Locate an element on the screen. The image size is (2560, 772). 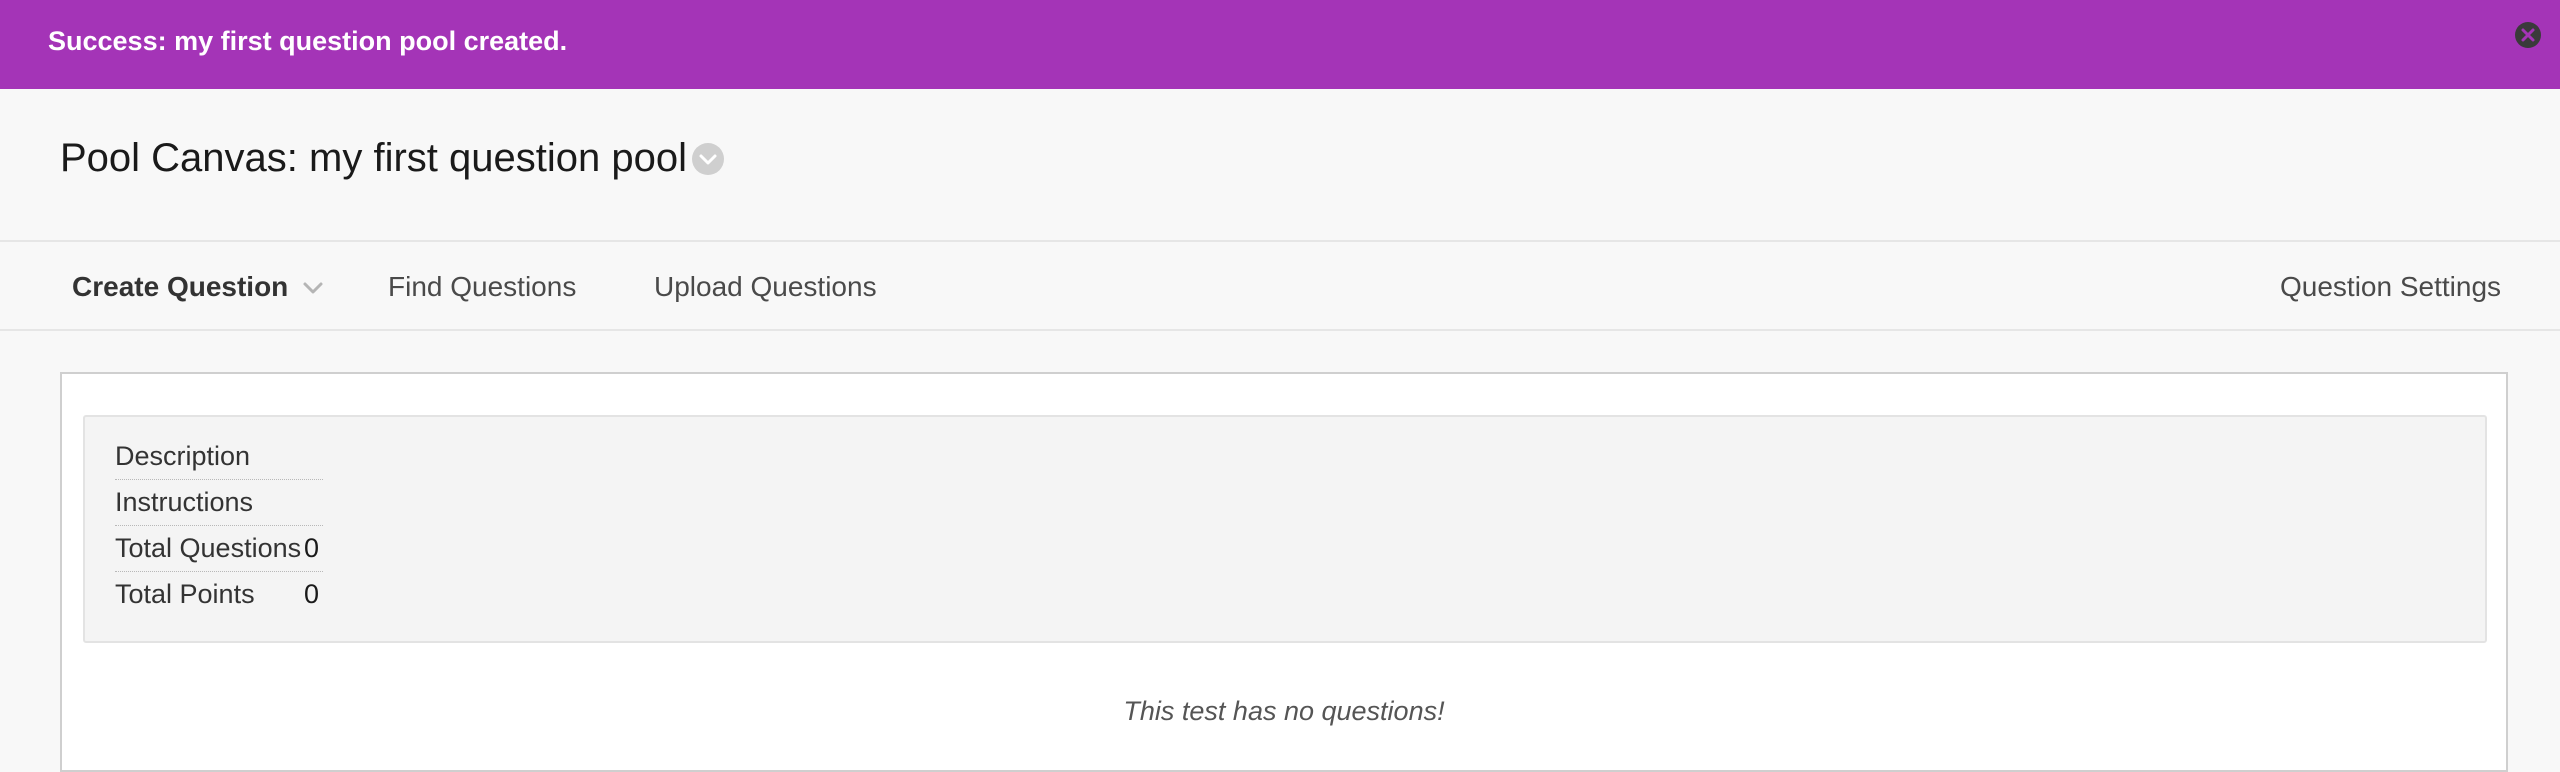
info-row-total-questions: Total Questions 0 is located at coordinates (219, 549).